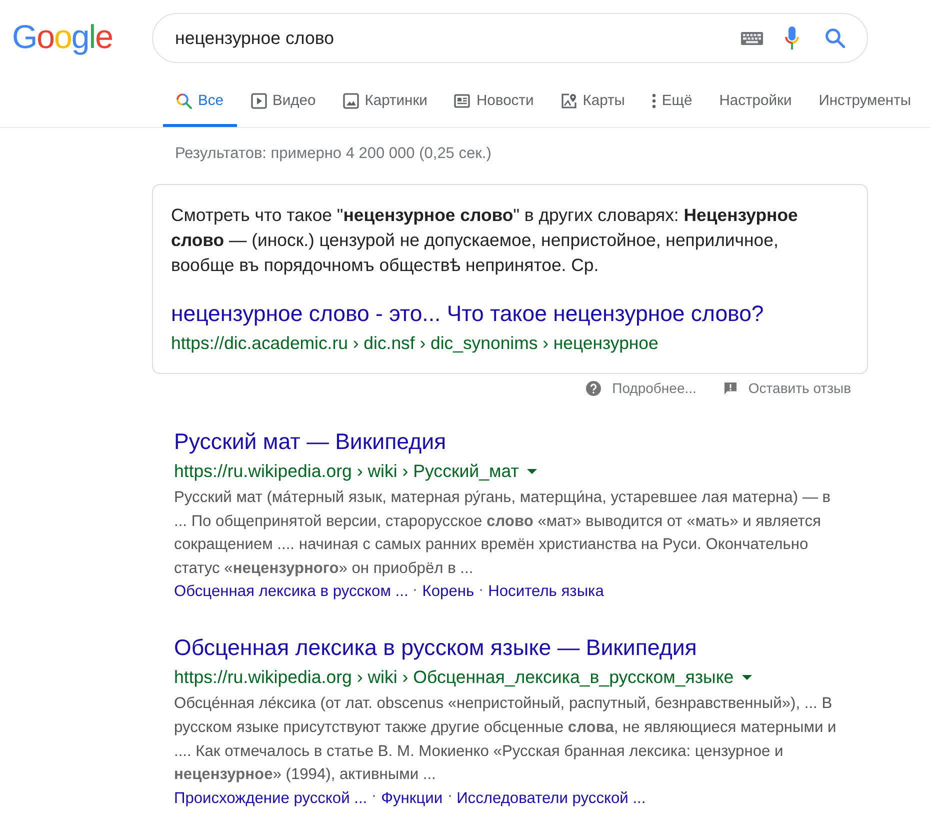  Describe the element at coordinates (412, 798) in the screenshot. I see `sitelink: Функции` at that location.